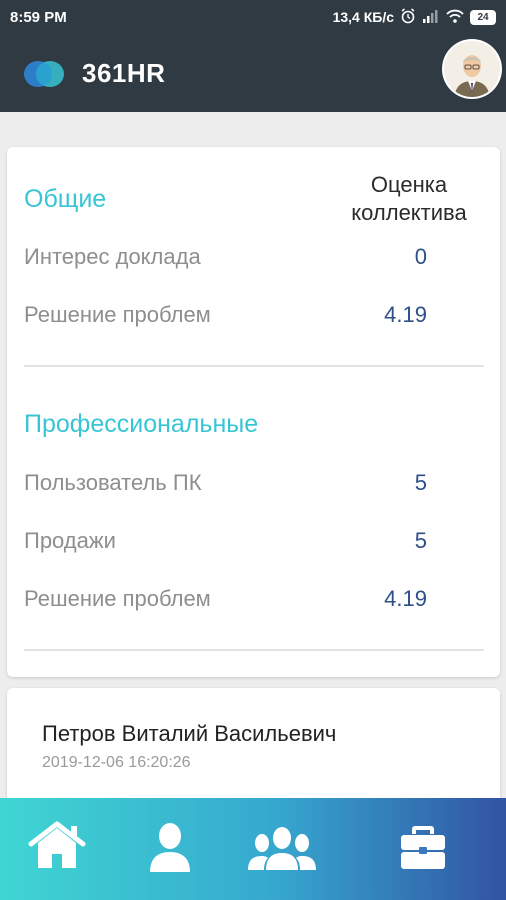 This screenshot has height=900, width=506. I want to click on brand-name: 361HR, so click(124, 73).